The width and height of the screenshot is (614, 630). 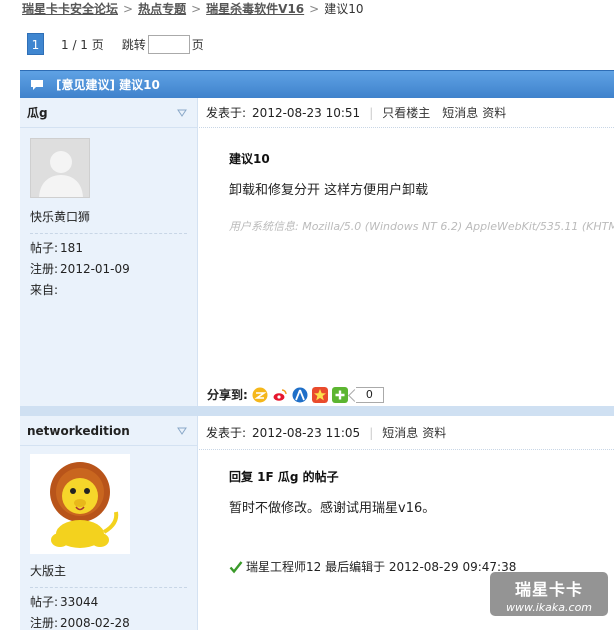 What do you see at coordinates (197, 44) in the screenshot?
I see `page-unit-label: 页` at bounding box center [197, 44].